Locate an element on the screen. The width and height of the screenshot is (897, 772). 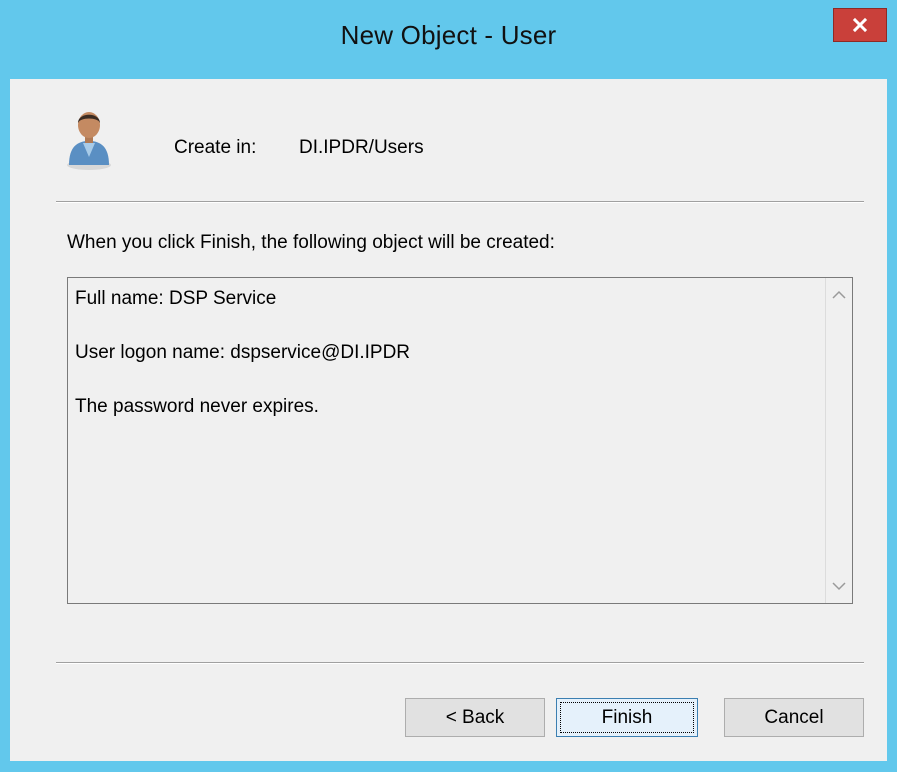
title-bar: New Object - User is located at coordinates (448, 39).